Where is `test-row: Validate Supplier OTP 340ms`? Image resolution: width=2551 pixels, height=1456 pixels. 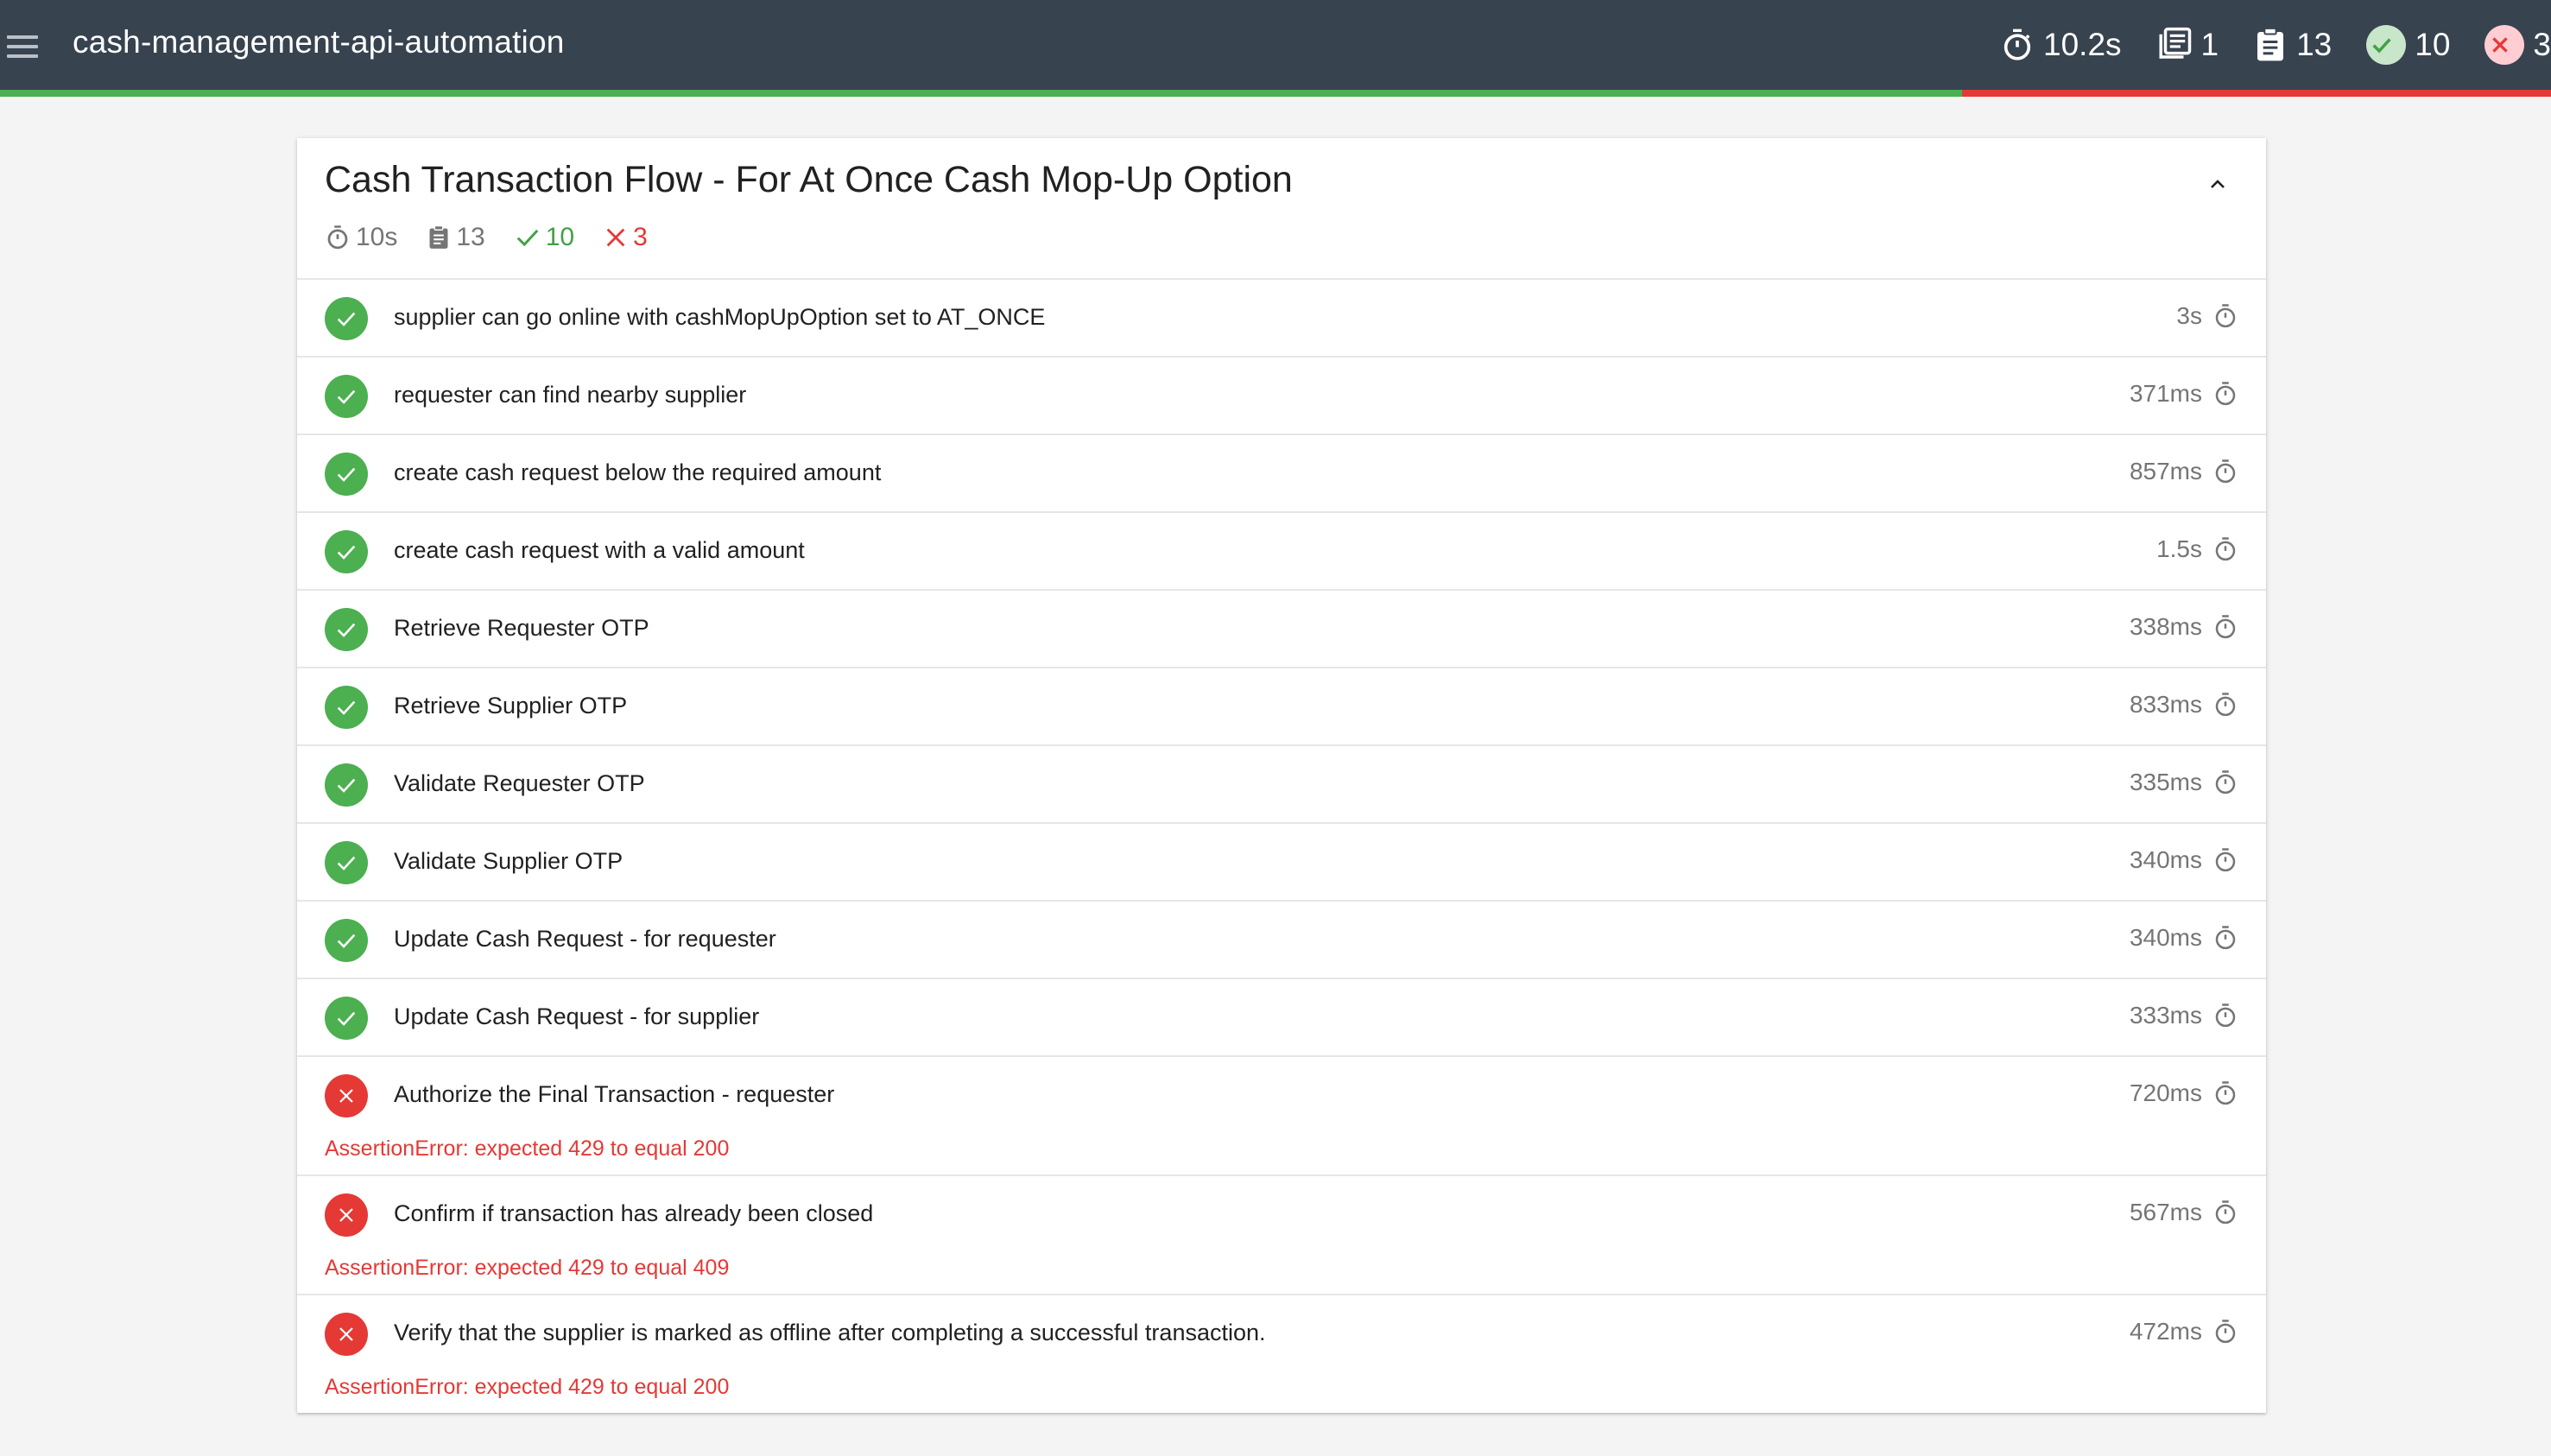
test-row: Validate Supplier OTP 340ms is located at coordinates (1281, 863).